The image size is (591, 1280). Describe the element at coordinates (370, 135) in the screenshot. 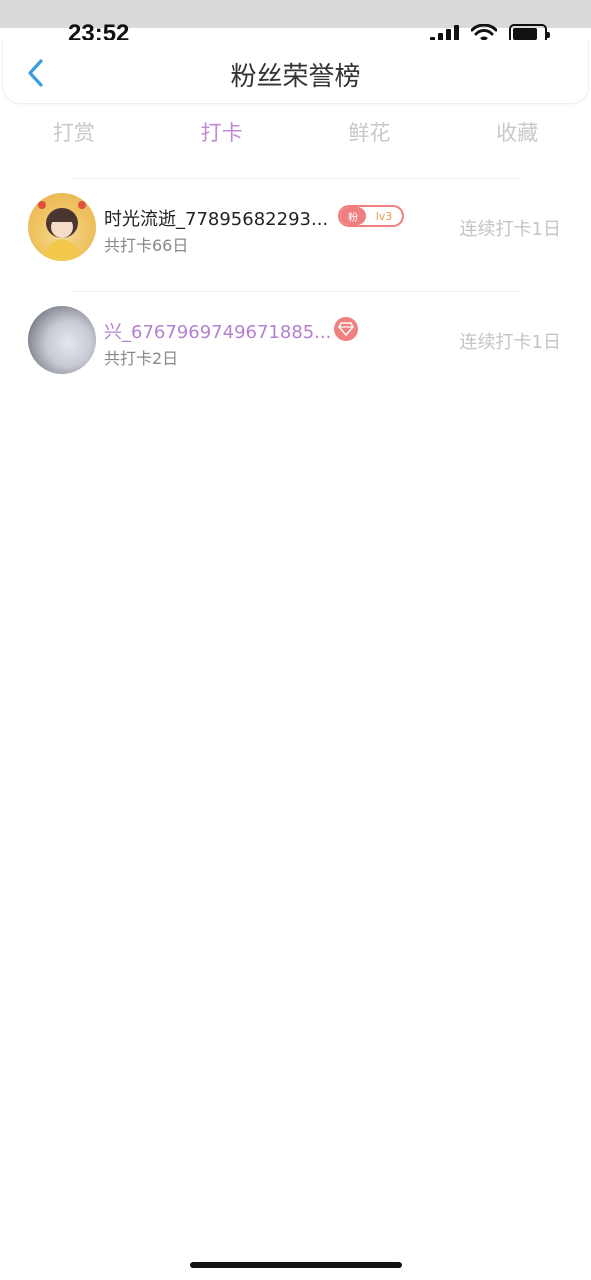

I see `tab-flowers: 鲜花` at that location.